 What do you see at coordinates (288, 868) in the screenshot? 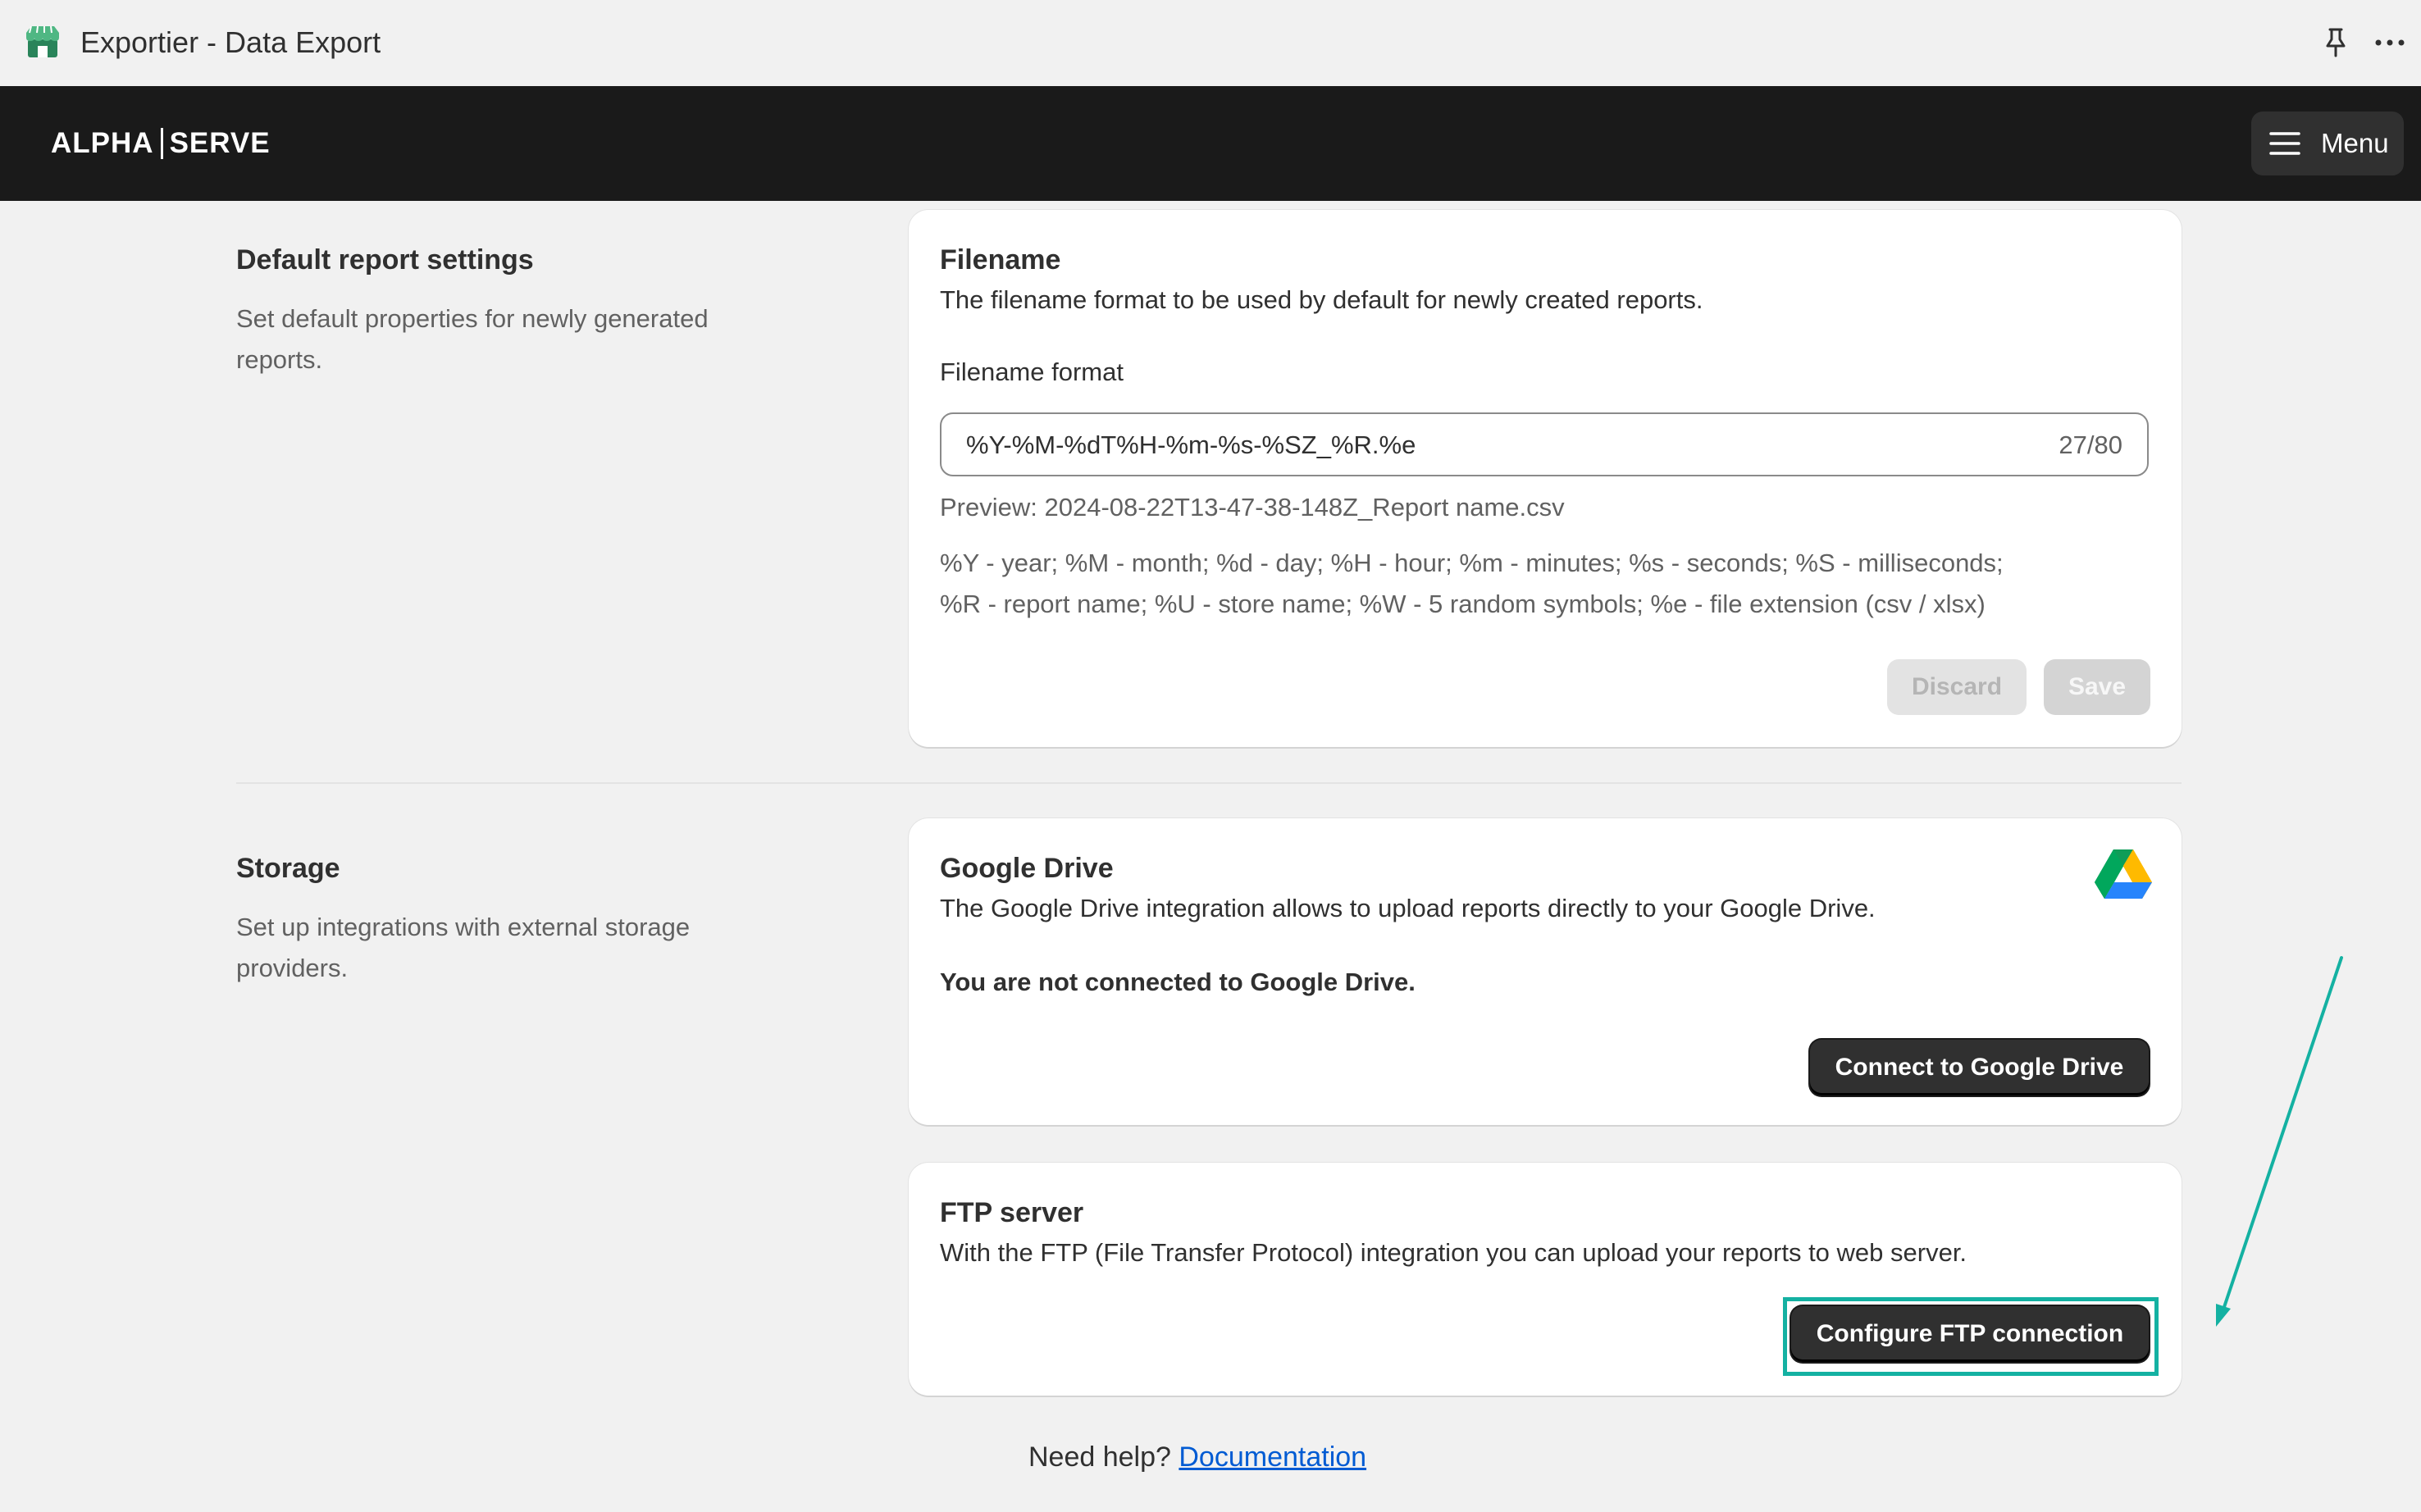
I see `storage-title: Storage` at bounding box center [288, 868].